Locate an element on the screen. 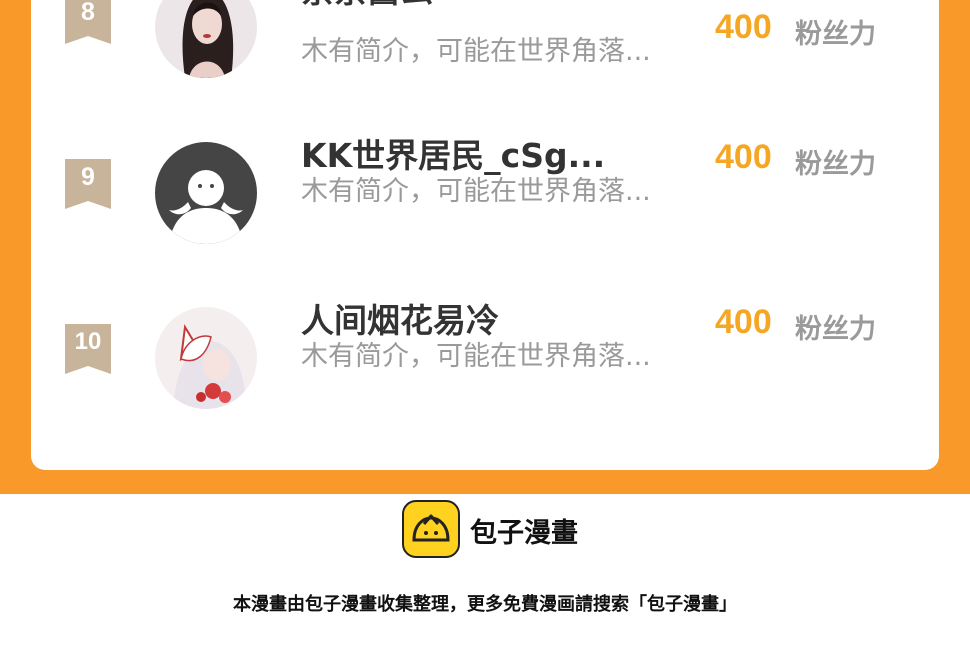 The width and height of the screenshot is (970, 654). user-name: 奈奈酱么 is located at coordinates (367, 6).